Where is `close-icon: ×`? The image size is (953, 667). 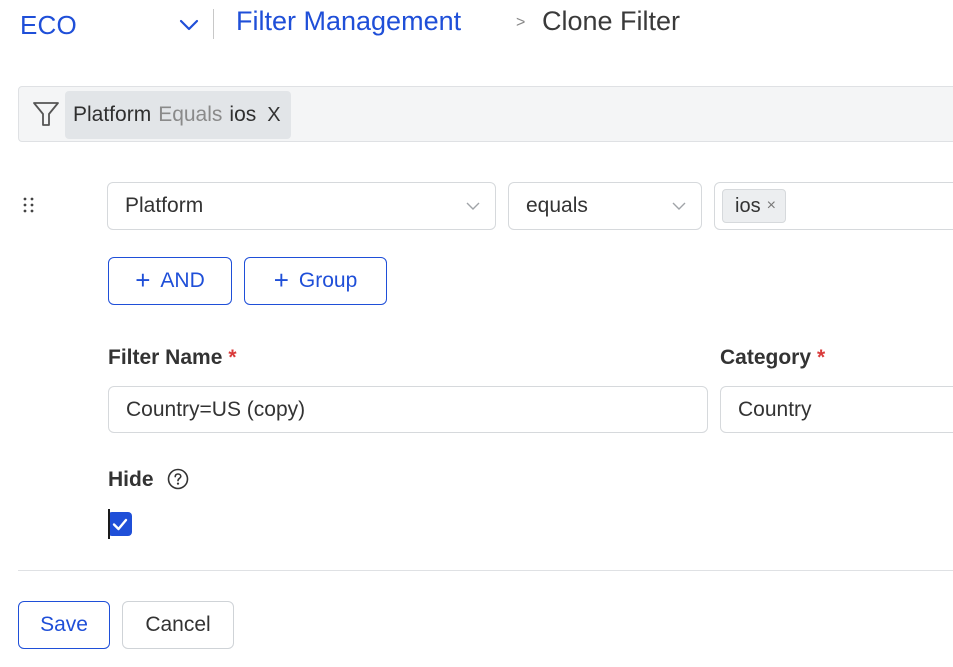 close-icon: × is located at coordinates (771, 206).